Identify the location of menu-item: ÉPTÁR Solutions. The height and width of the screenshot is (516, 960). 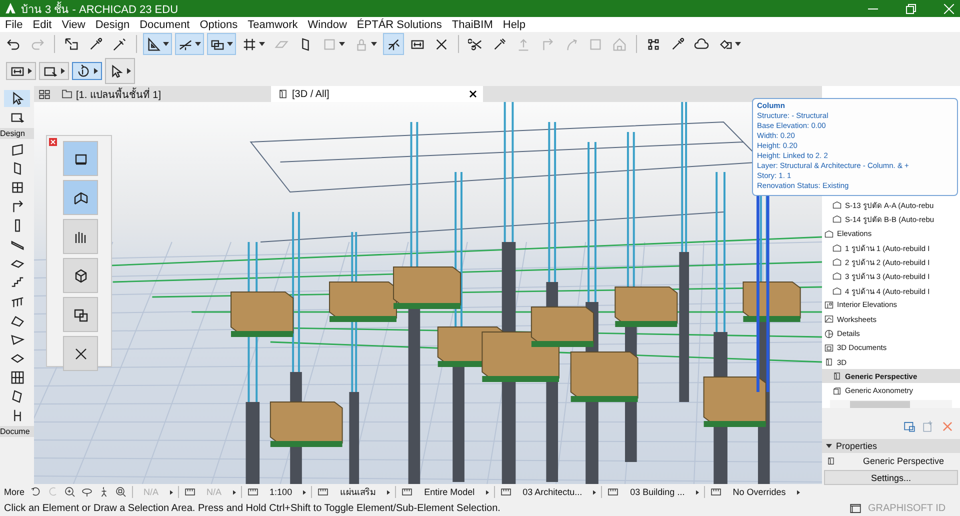
(399, 24).